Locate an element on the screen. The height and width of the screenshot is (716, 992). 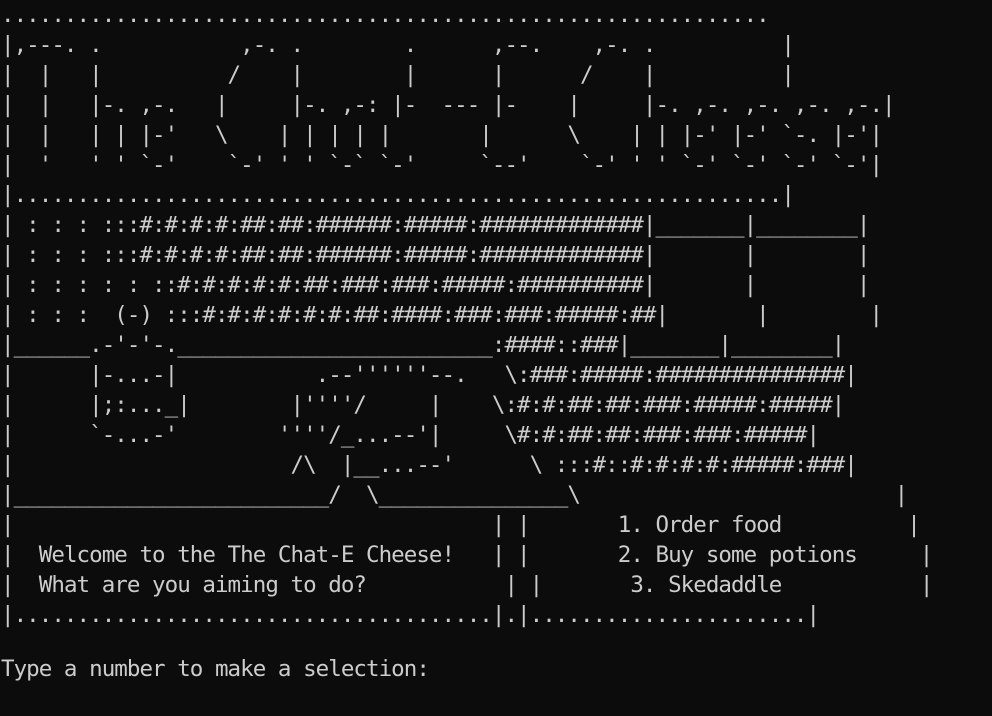
prompt-text: Type a number to make a selection: is located at coordinates (215, 669).